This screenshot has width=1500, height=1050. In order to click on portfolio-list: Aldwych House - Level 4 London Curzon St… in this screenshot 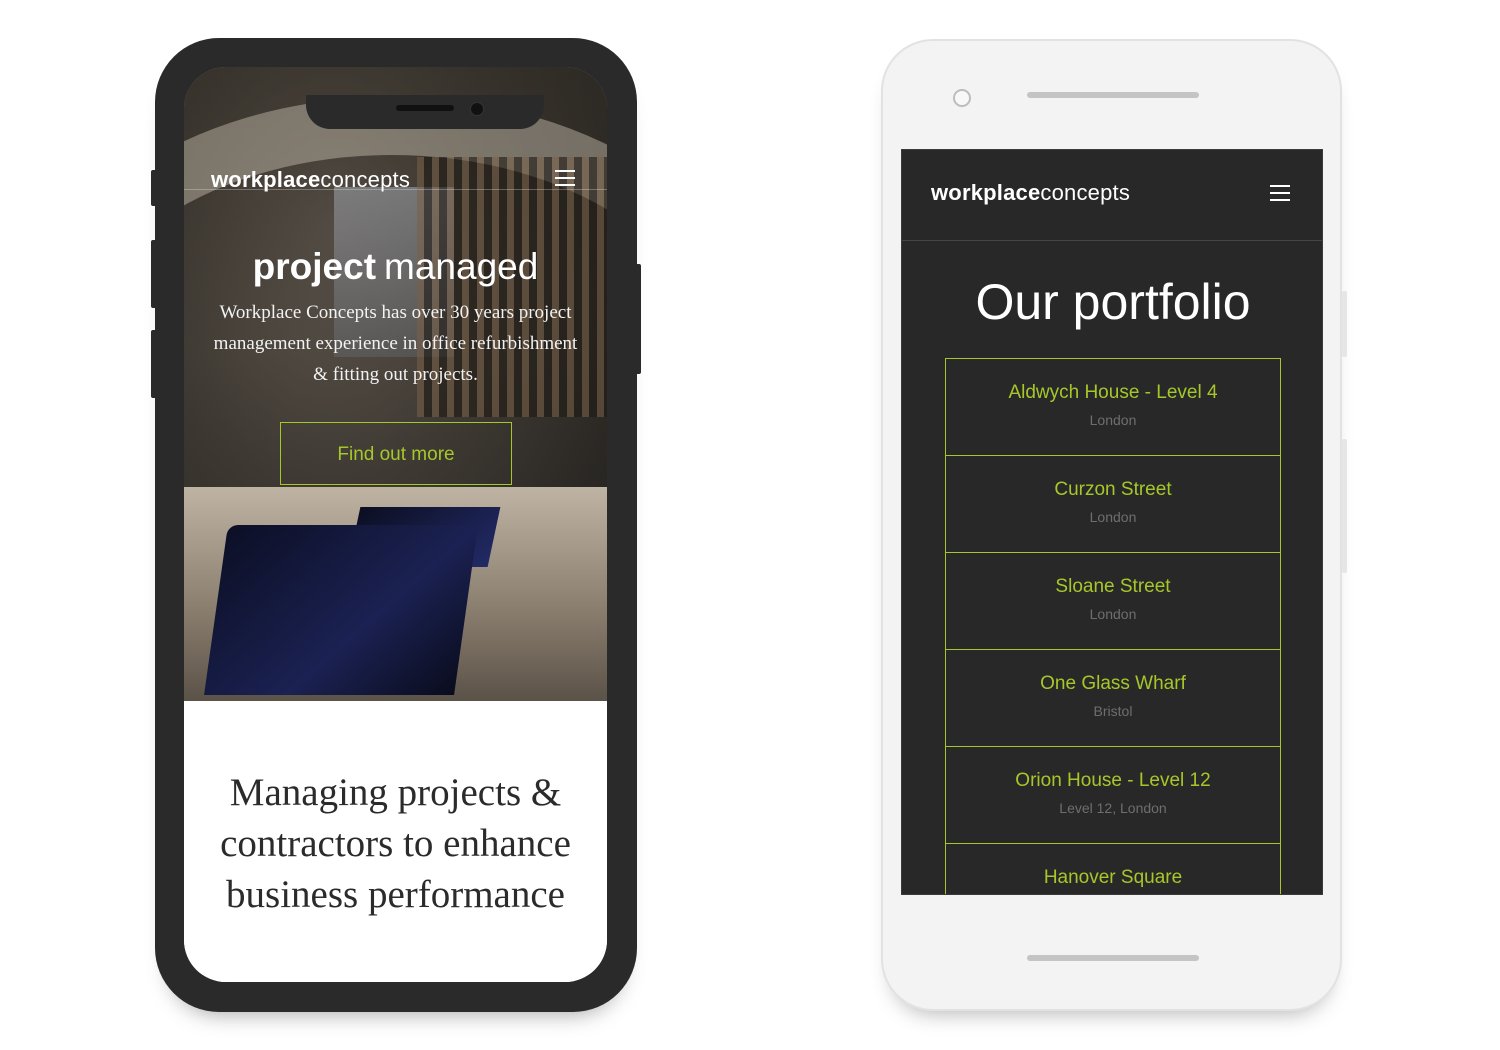, I will do `click(1113, 626)`.